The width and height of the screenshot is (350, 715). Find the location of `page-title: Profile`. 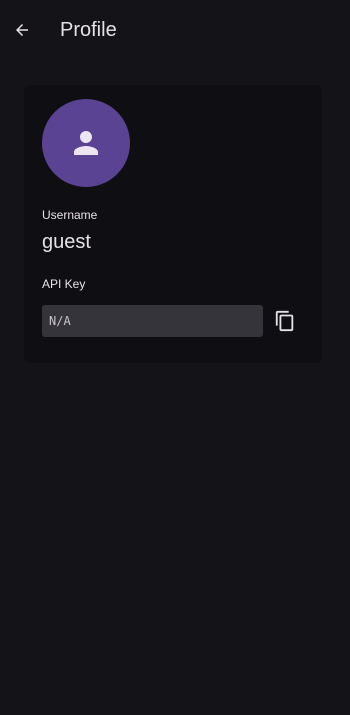

page-title: Profile is located at coordinates (88, 30).